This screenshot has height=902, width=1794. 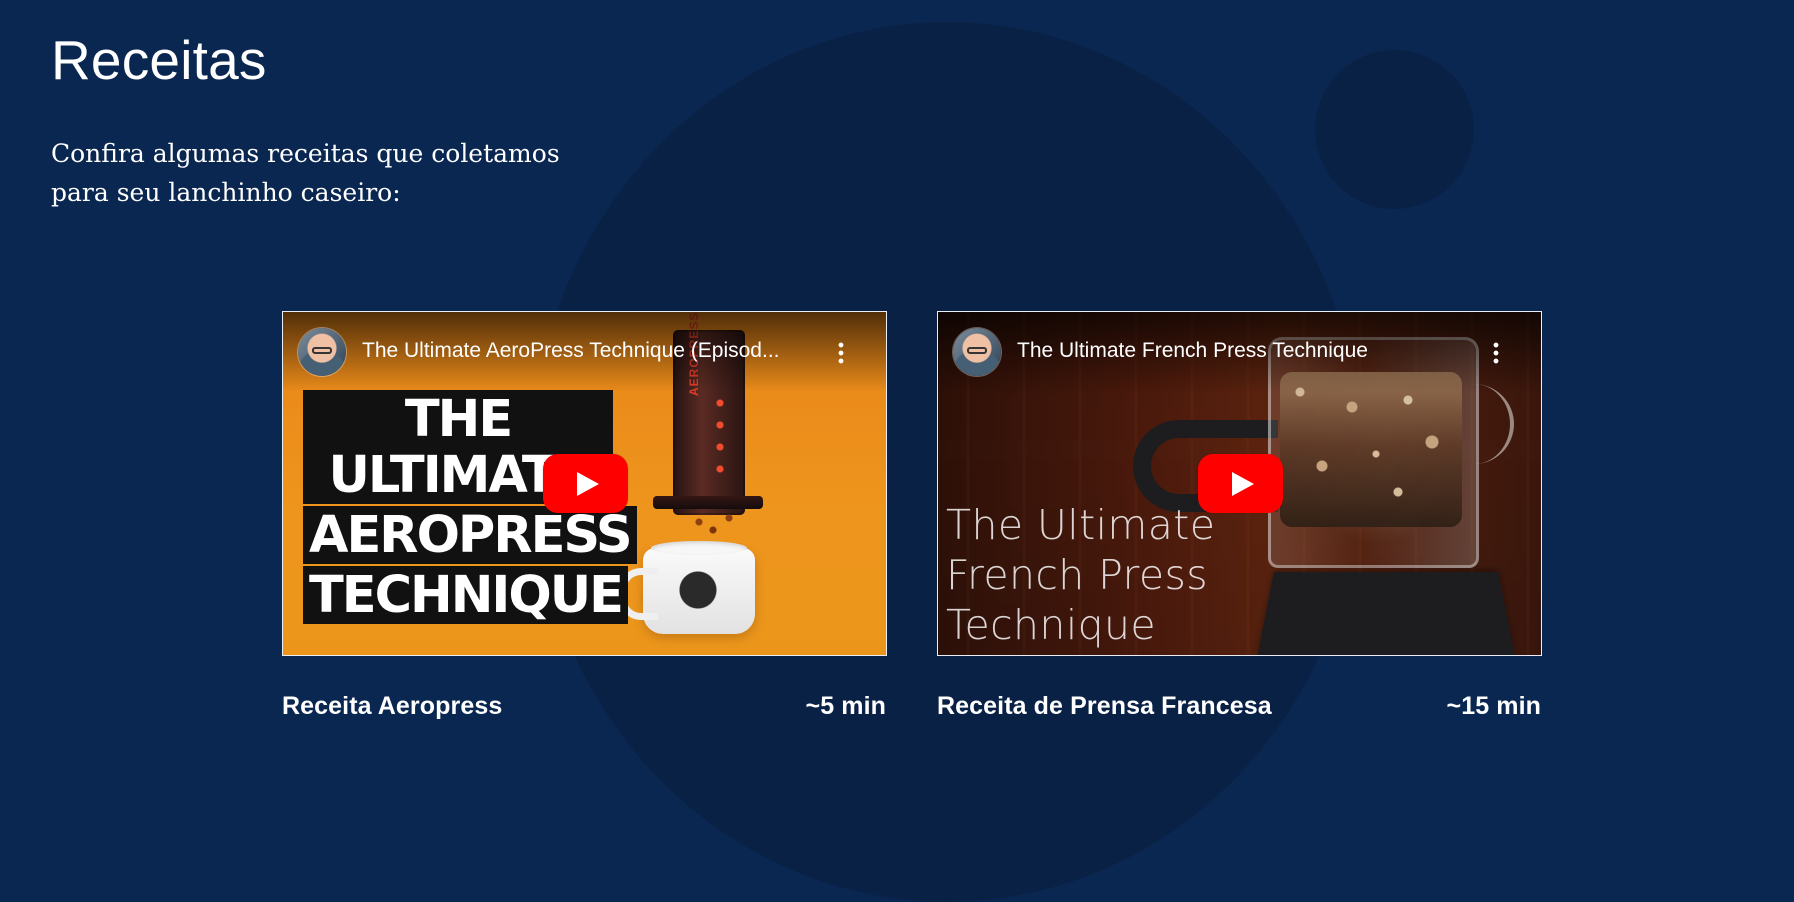 I want to click on recipe-meta-aeropress: Receita Aeropress ~5 min, so click(x=584, y=706).